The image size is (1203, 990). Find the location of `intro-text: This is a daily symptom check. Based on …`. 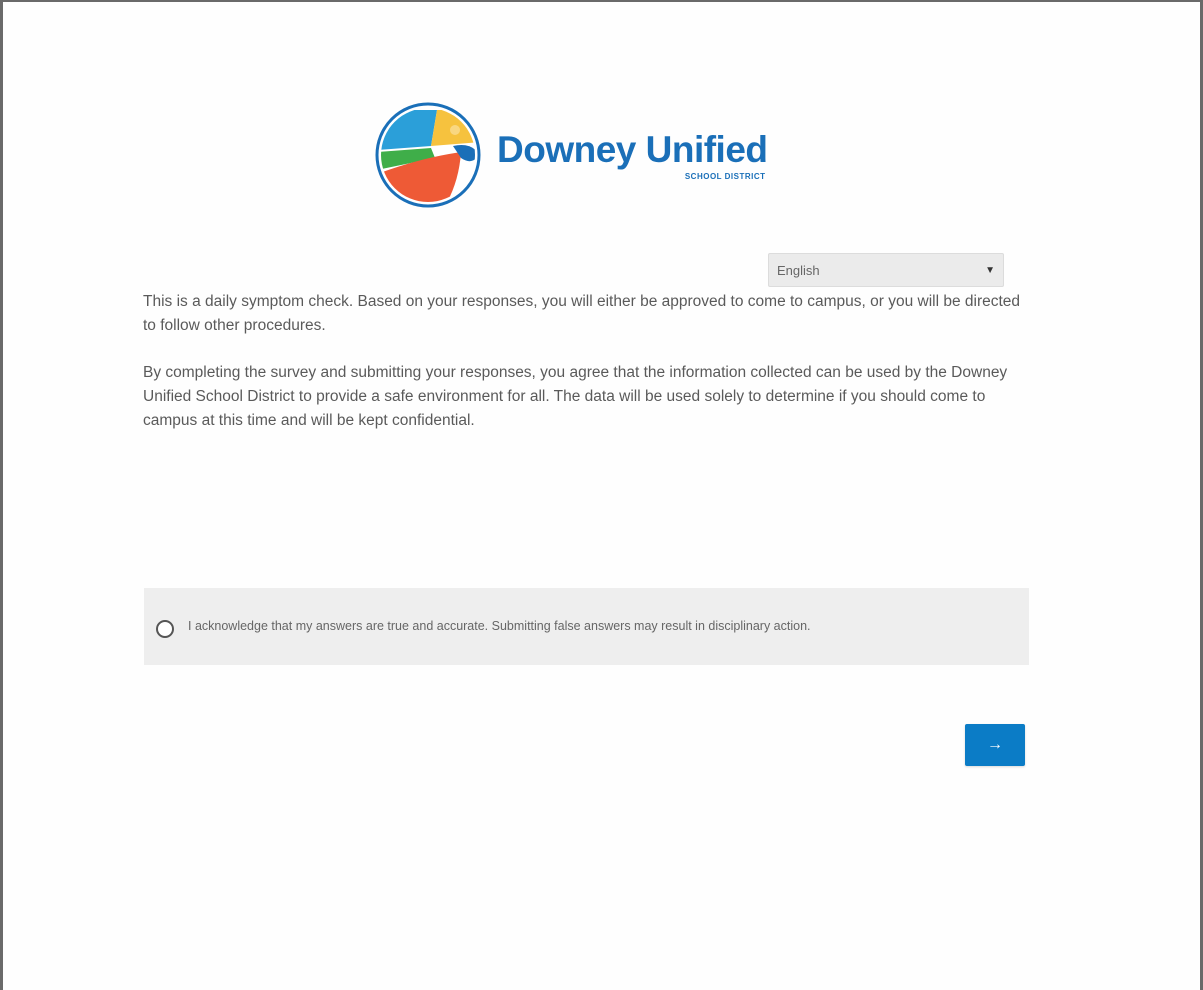

intro-text: This is a daily symptom check. Based on … is located at coordinates (588, 373).